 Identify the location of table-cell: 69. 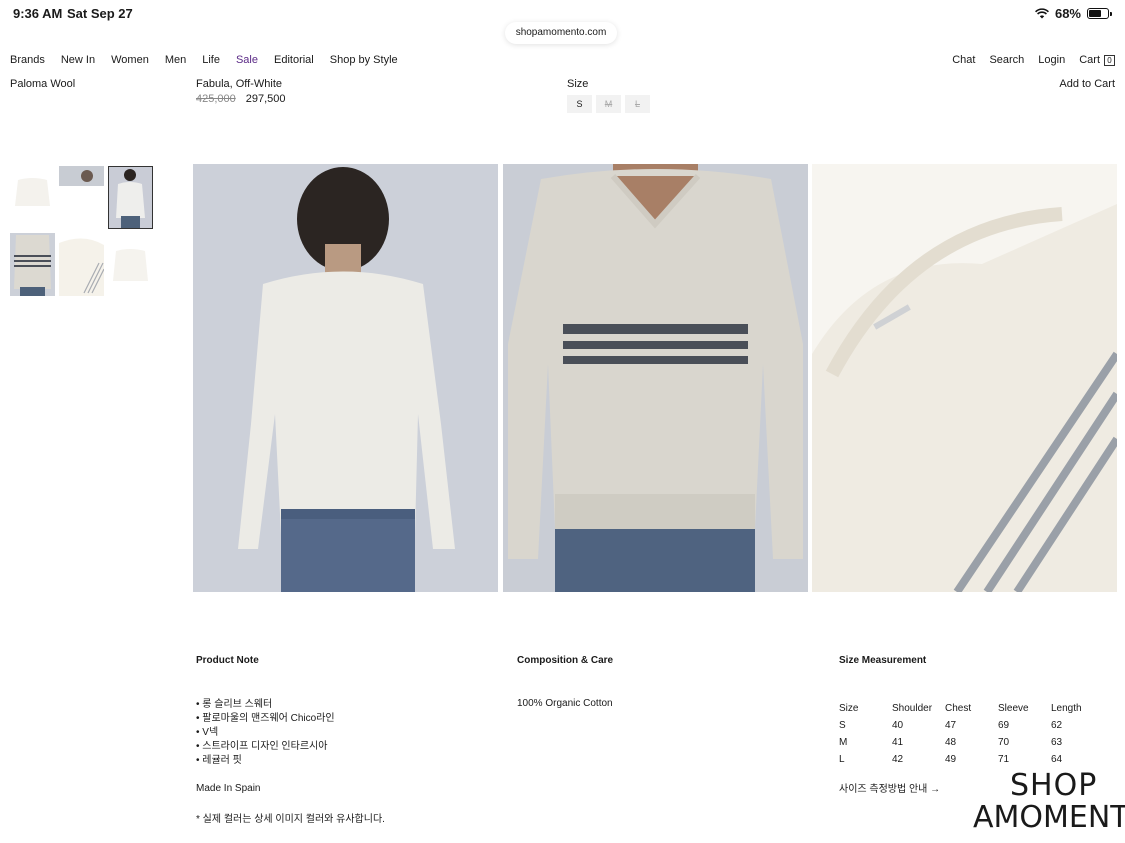
(1004, 725).